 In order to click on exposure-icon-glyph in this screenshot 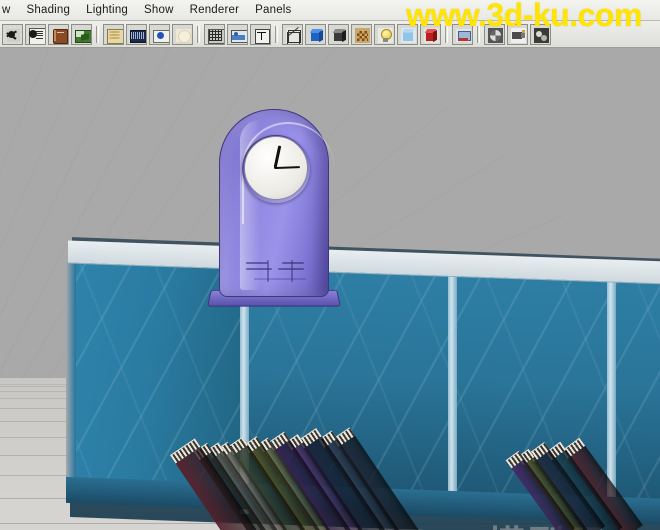, I will do `click(494, 34)`.